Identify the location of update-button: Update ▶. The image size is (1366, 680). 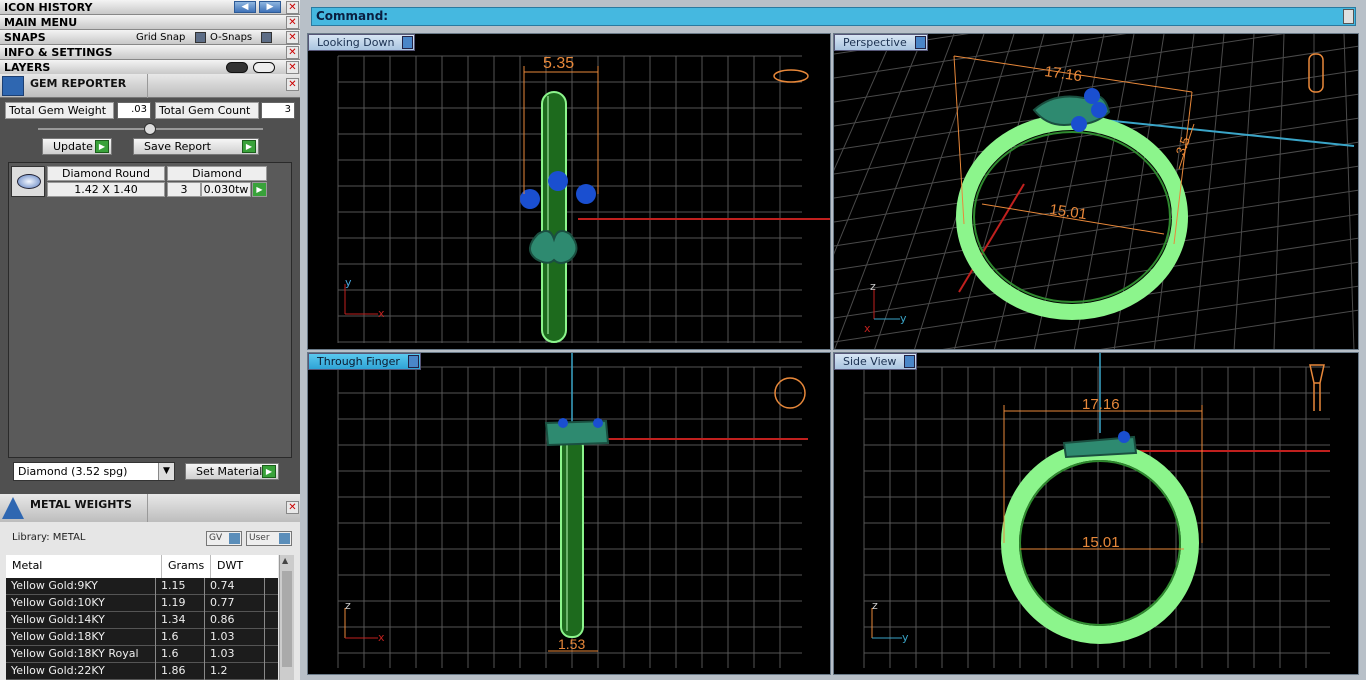
(77, 146).